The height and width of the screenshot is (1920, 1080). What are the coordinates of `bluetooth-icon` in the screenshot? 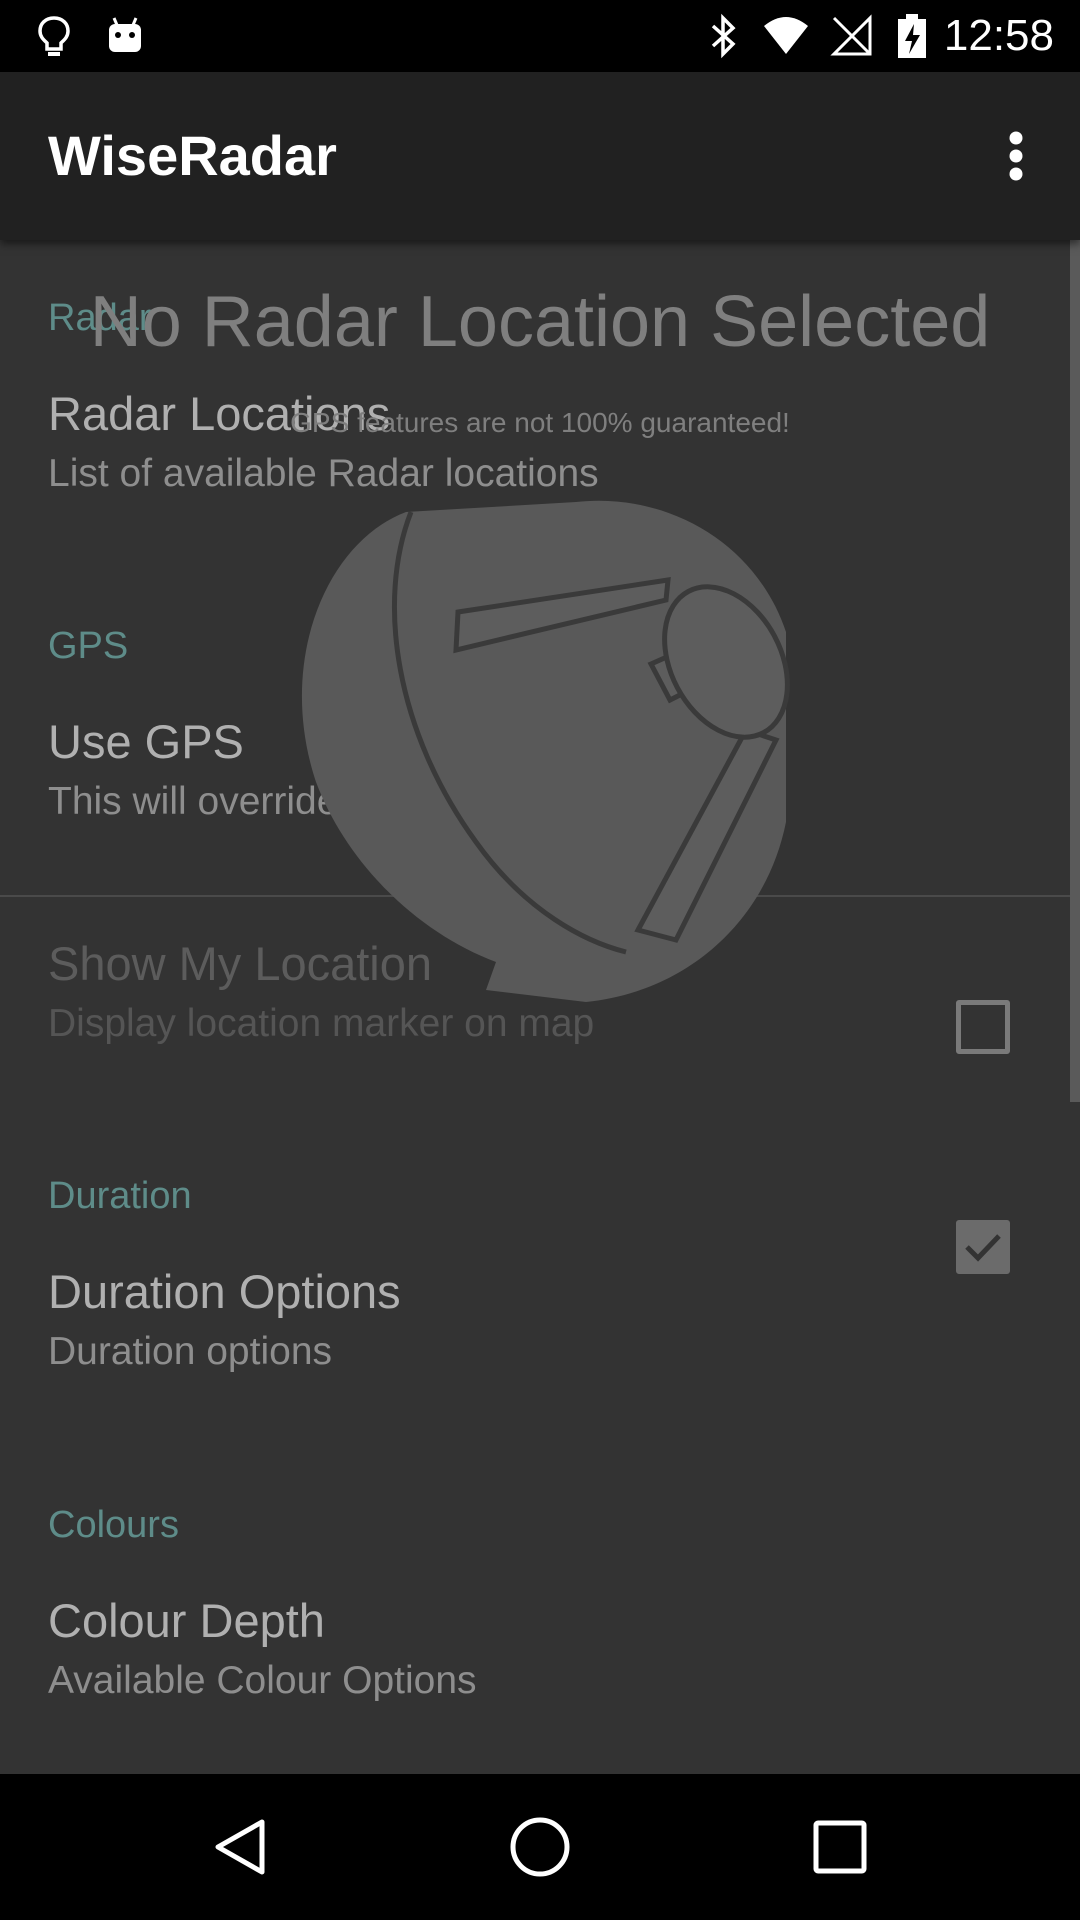 It's located at (724, 36).